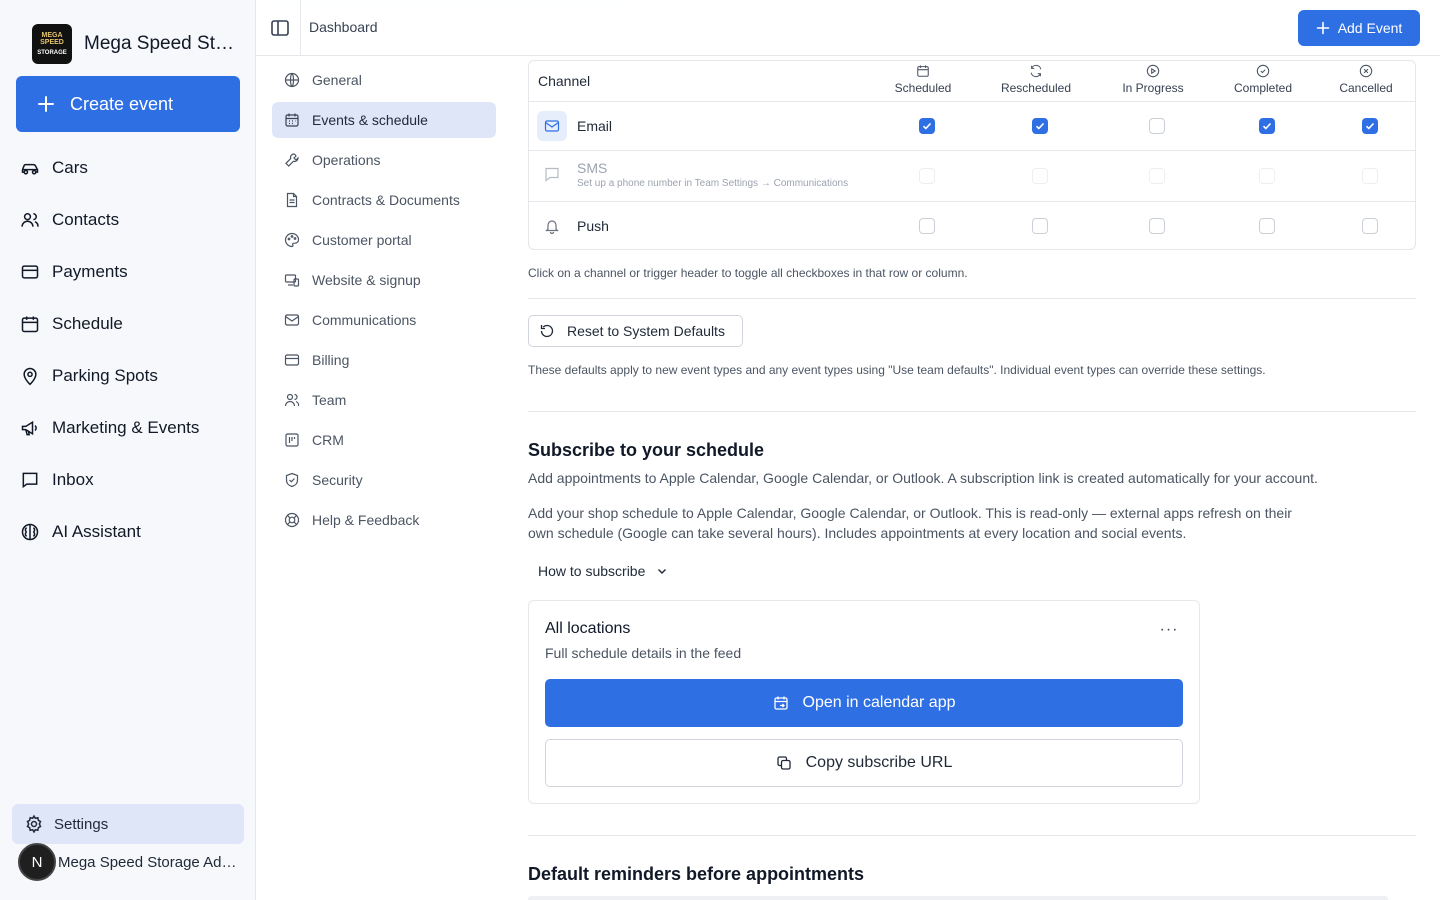 The image size is (1440, 900). I want to click on checkbox-email-completed, so click(1267, 126).